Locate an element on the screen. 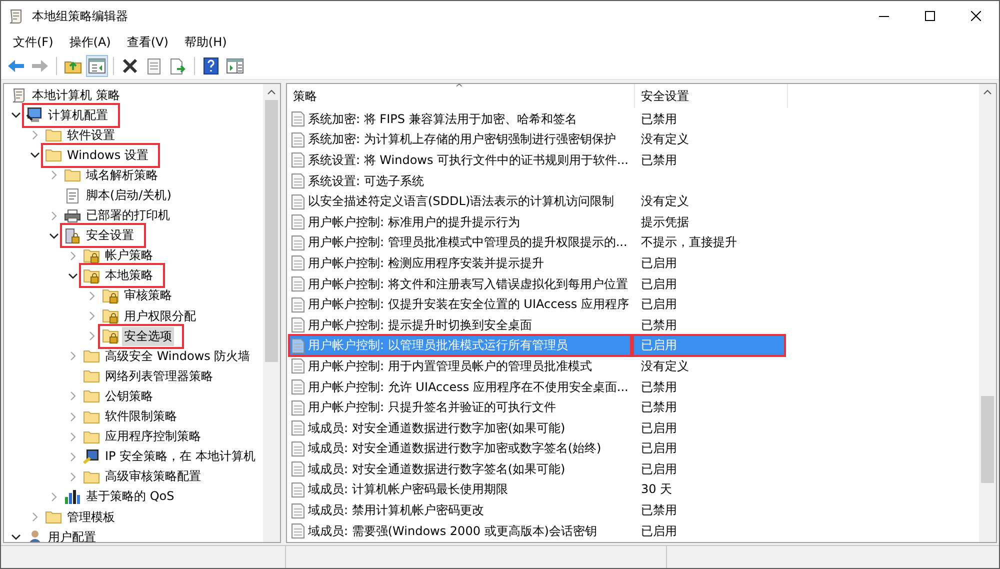 This screenshot has height=569, width=1000. policy-name: 域成员: 对安全通道数据进行数字加密或数字签名(始终) is located at coordinates (455, 449).